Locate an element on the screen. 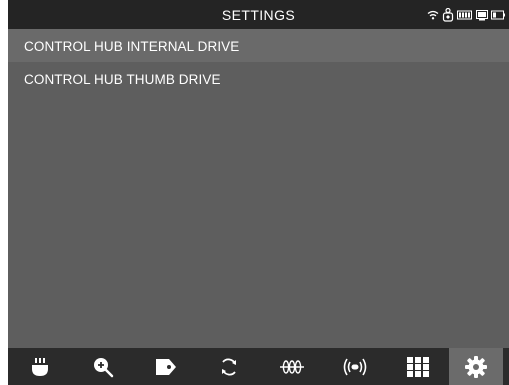 Image resolution: width=509 pixels, height=385 pixels. nav-refresh-button is located at coordinates (228, 366).